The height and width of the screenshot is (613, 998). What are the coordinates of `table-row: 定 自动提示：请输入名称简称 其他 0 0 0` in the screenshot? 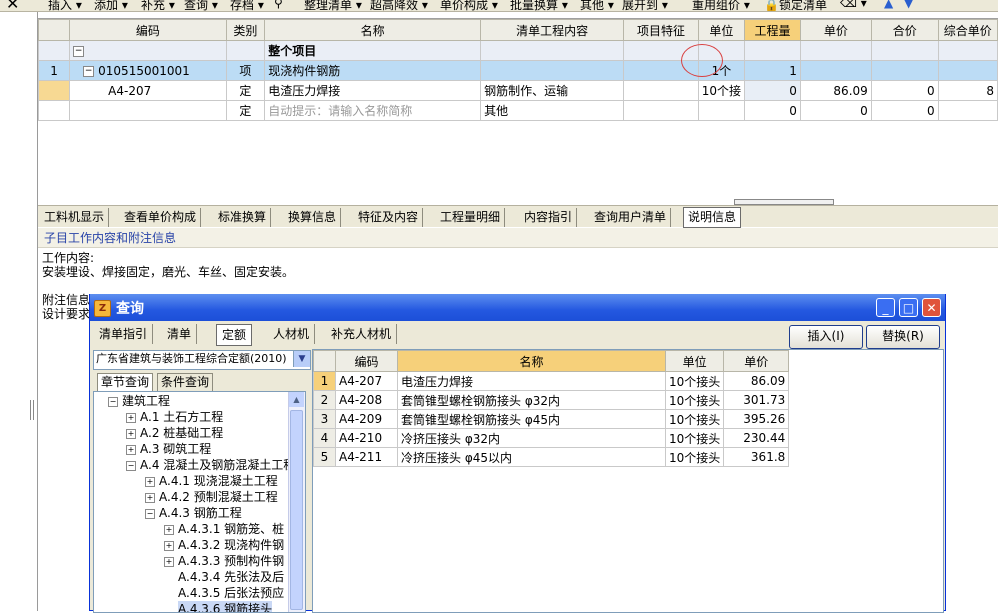 It's located at (517, 110).